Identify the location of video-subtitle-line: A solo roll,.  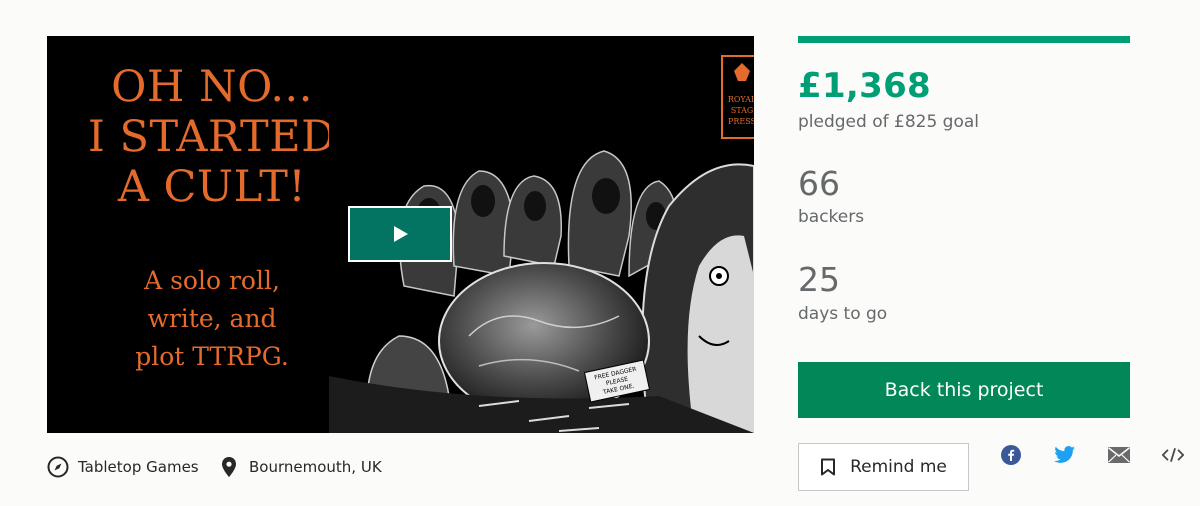
(212, 280).